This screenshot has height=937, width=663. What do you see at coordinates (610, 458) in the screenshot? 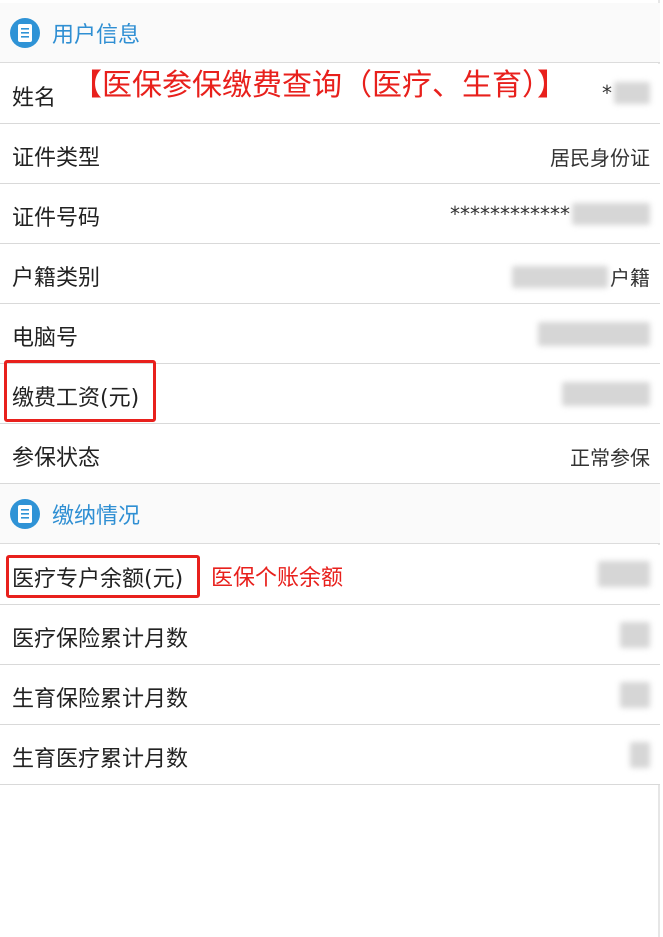
I see `row-value-insurance-status: 正常参保` at bounding box center [610, 458].